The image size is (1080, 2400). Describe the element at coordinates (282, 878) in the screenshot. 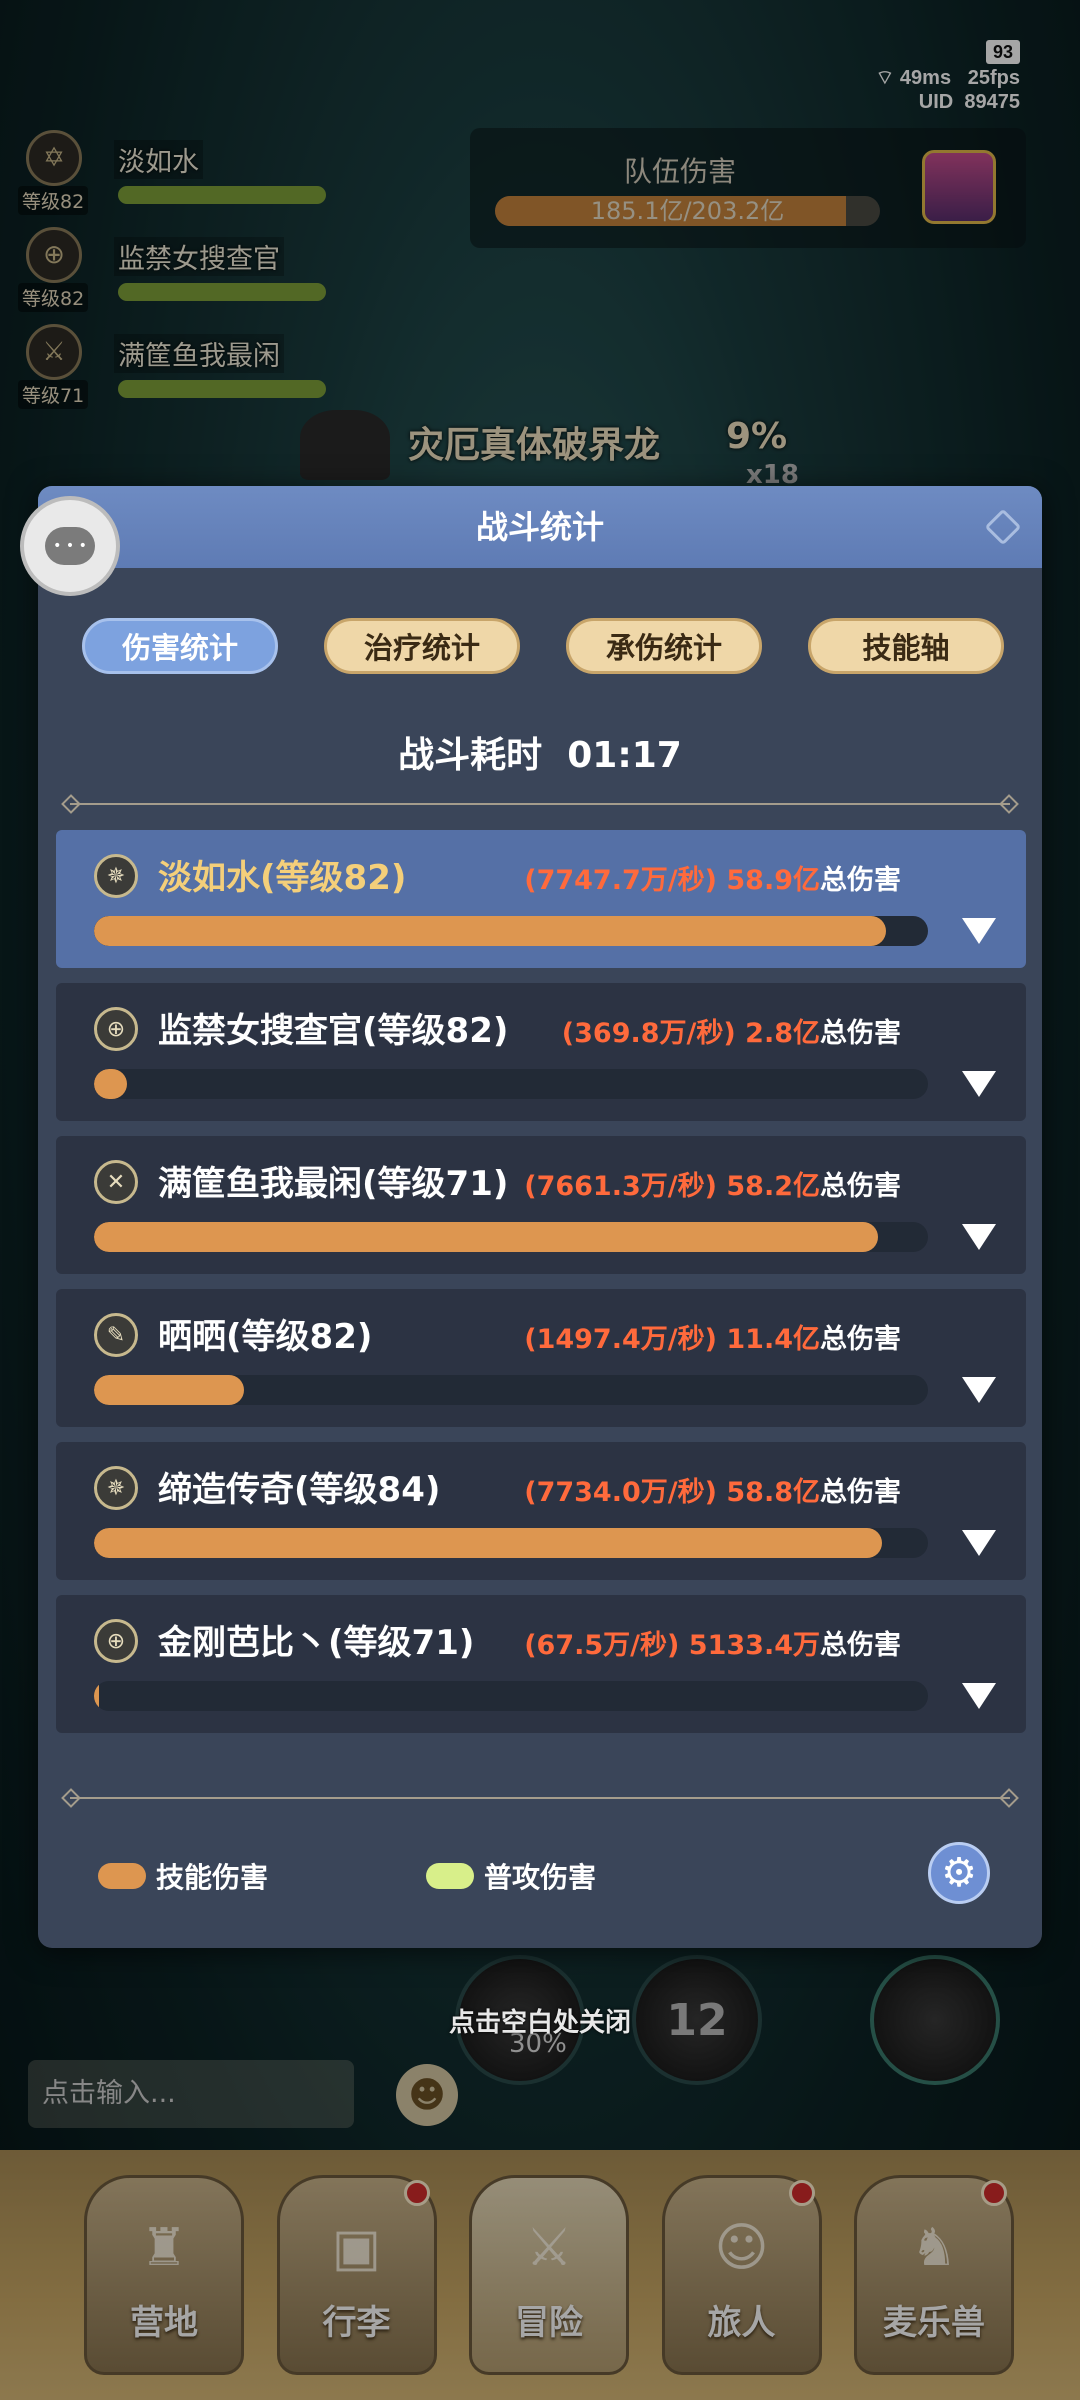

I see `player-name: 淡如水(等级82)` at that location.